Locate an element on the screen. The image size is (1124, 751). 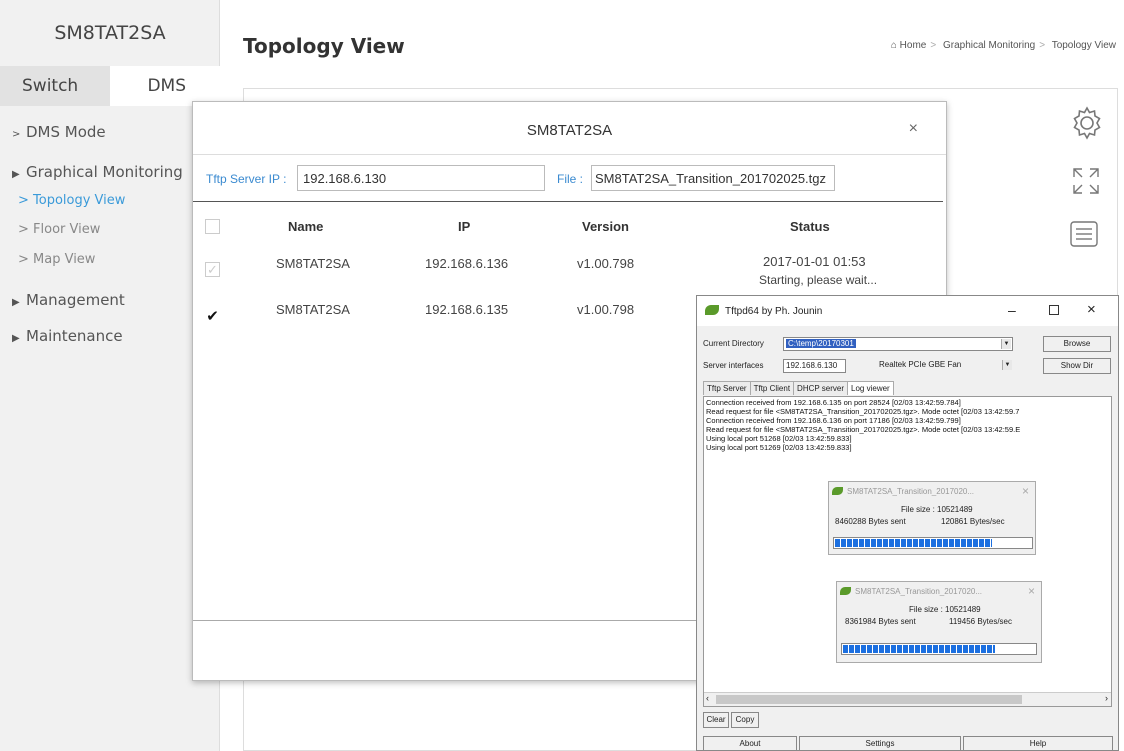
sidebar-item-dms-mode: > DMS Mode is located at coordinates (59, 132).